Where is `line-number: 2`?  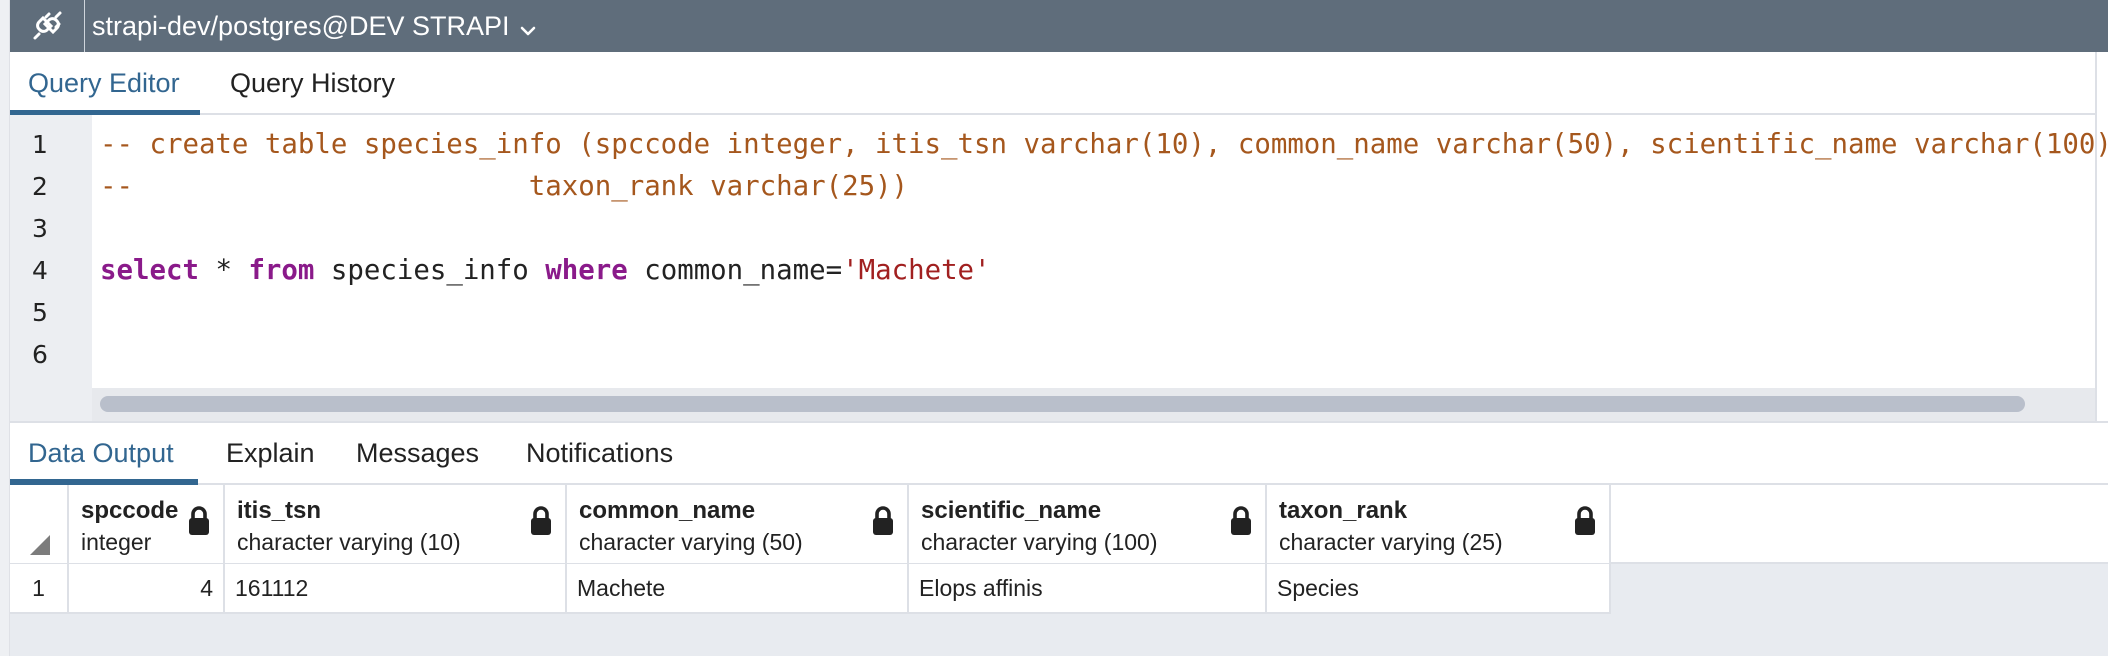 line-number: 2 is located at coordinates (40, 186).